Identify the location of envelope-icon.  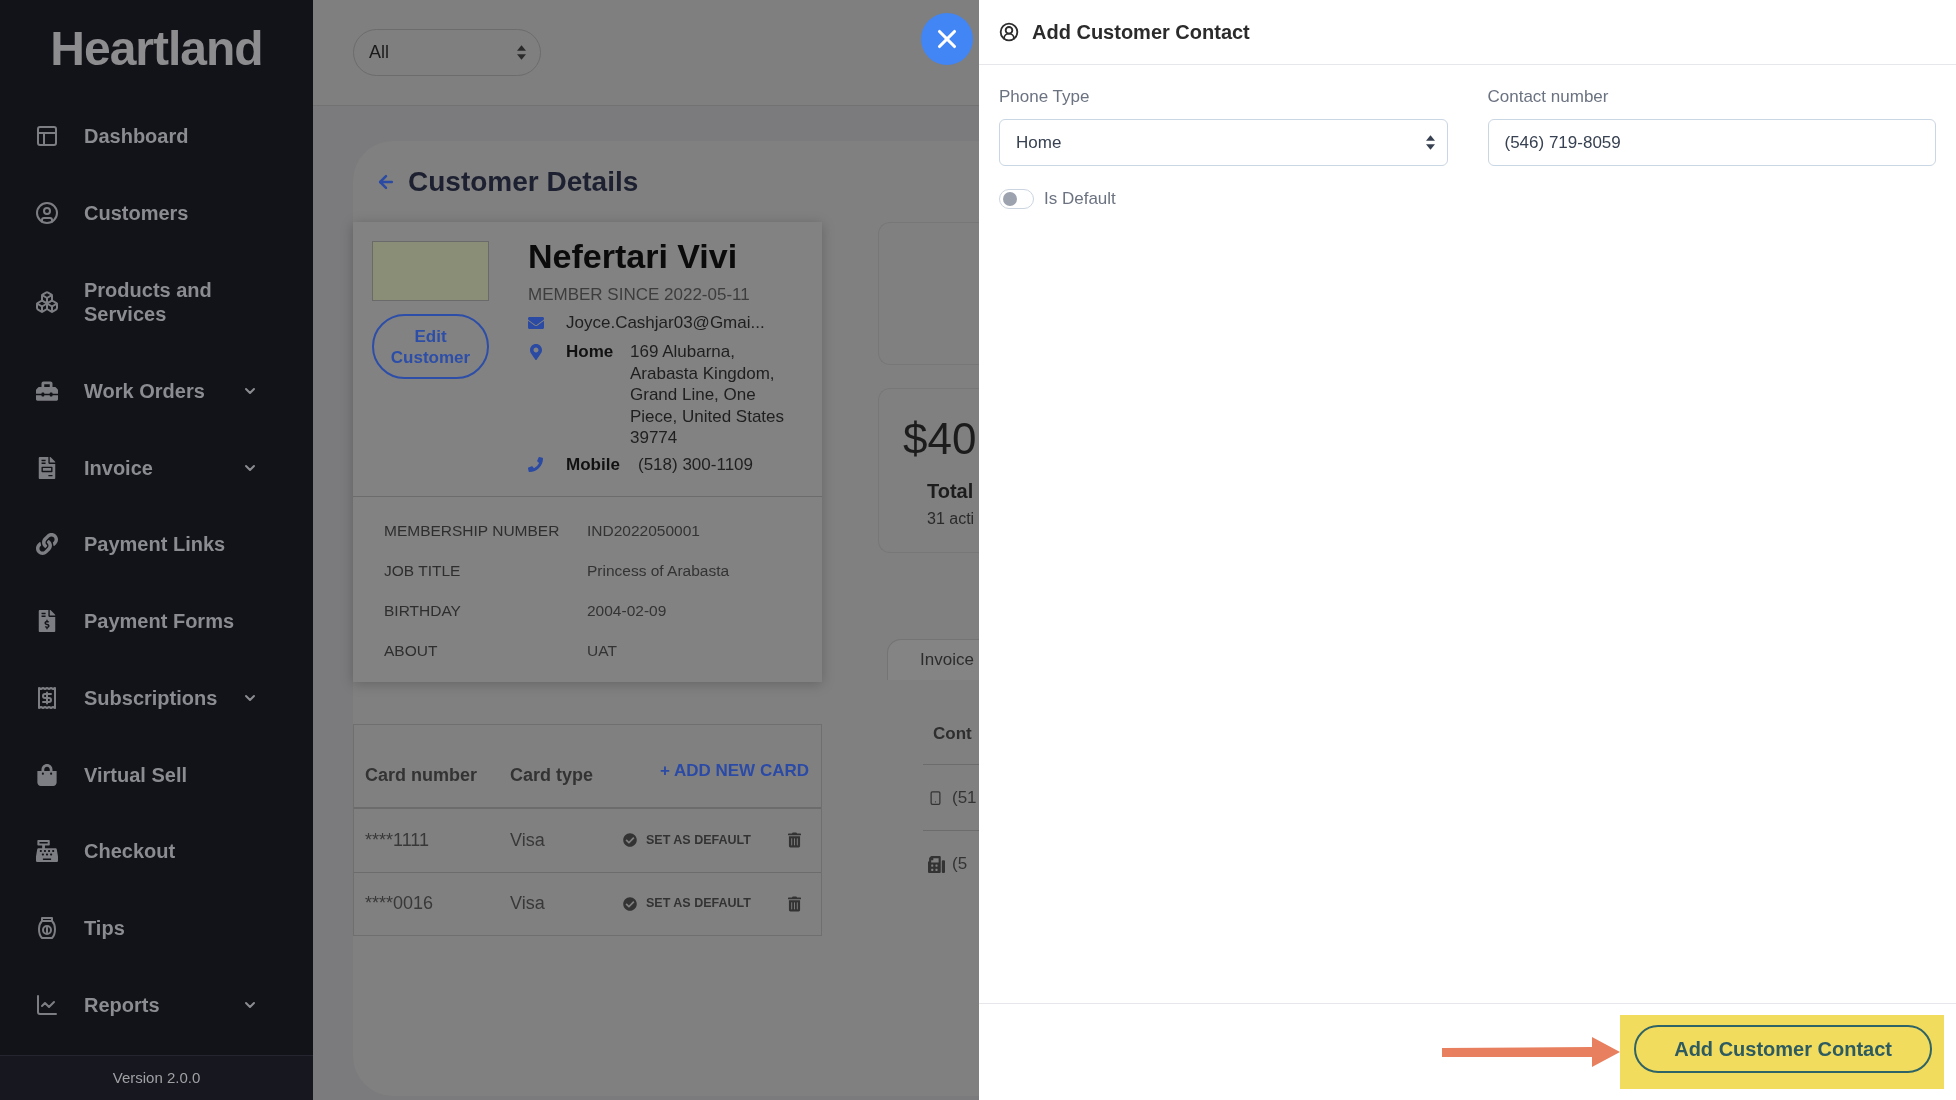
(536, 323).